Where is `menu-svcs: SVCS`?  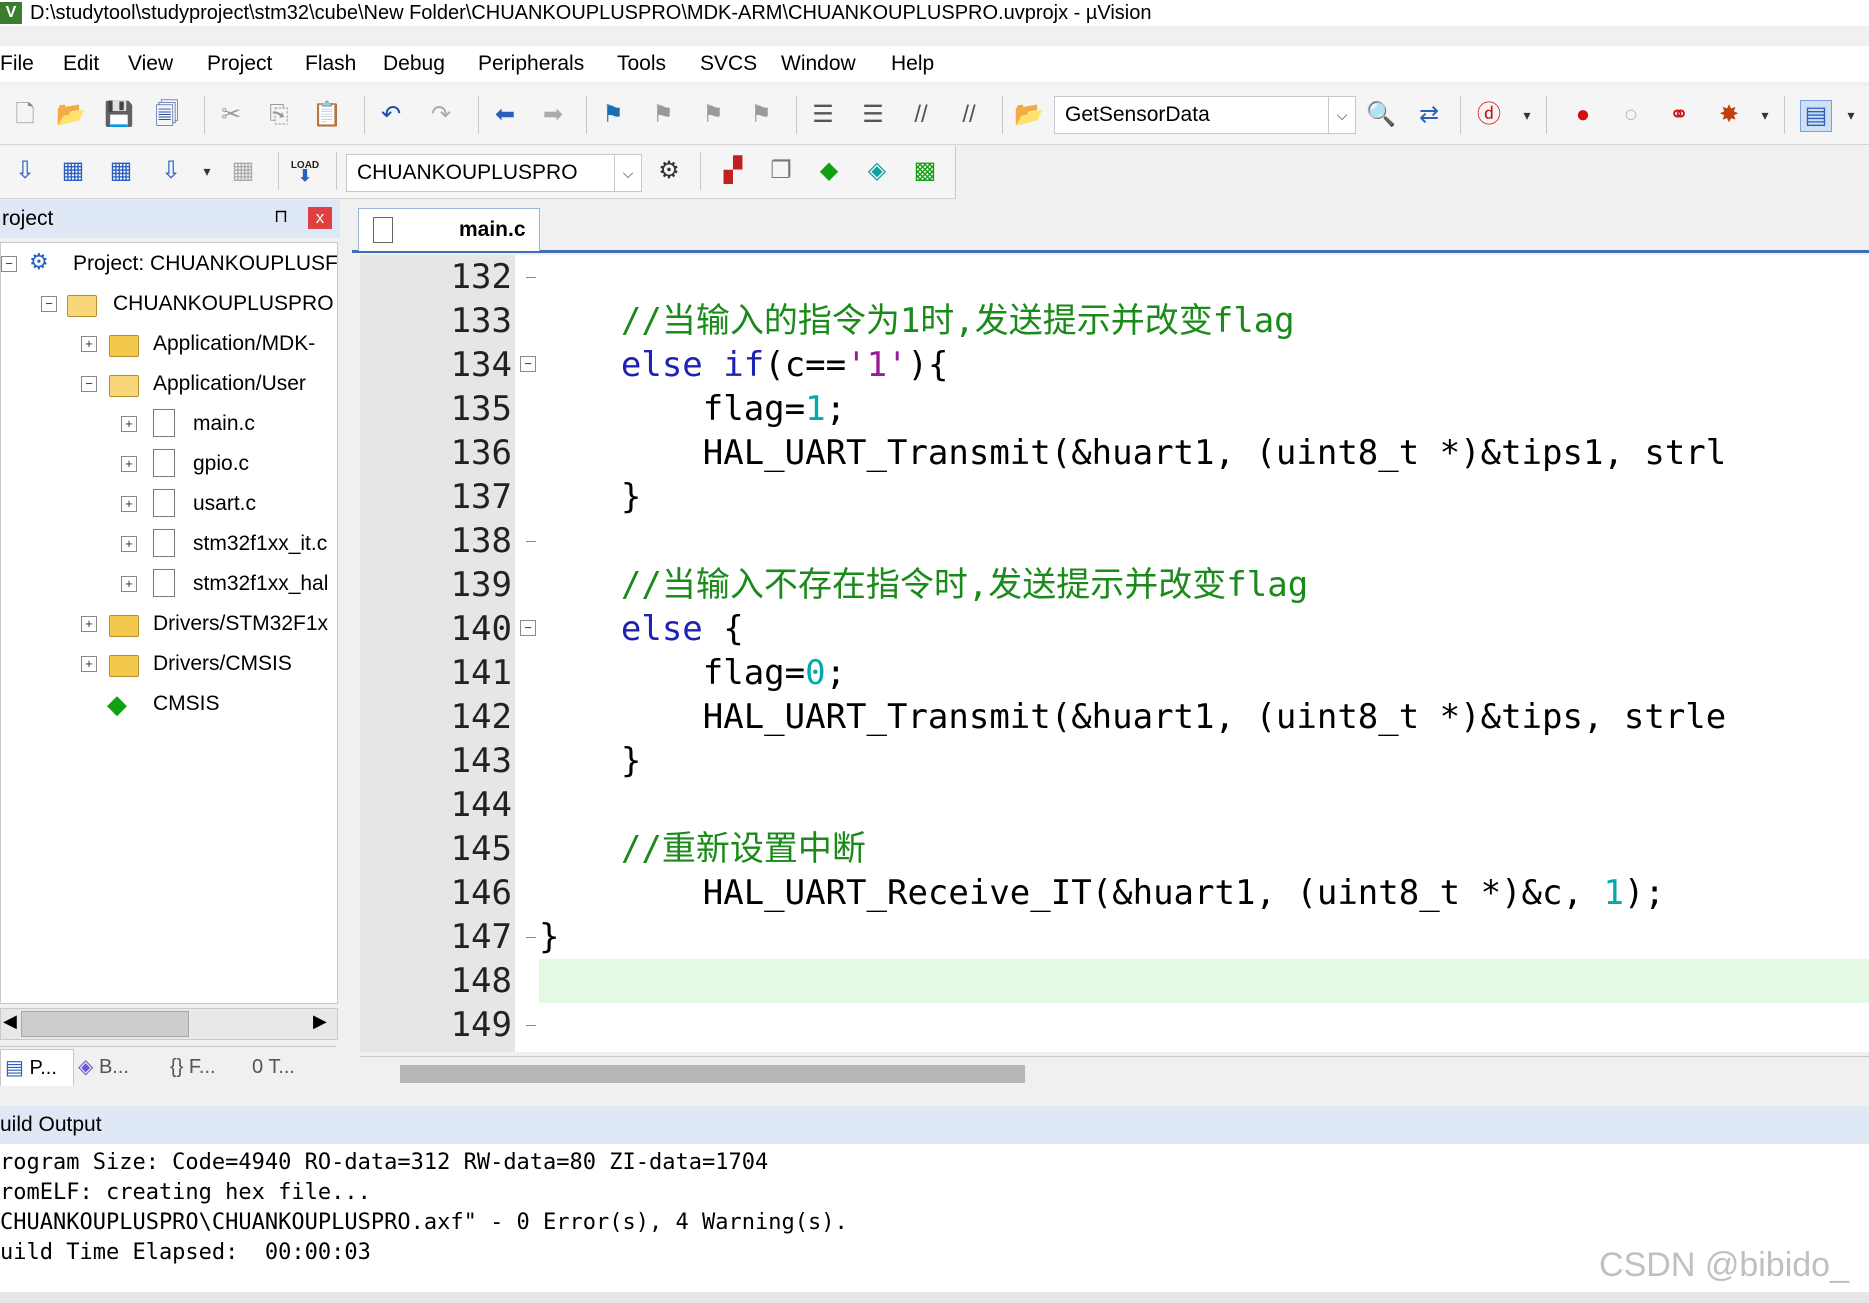 menu-svcs: SVCS is located at coordinates (728, 64).